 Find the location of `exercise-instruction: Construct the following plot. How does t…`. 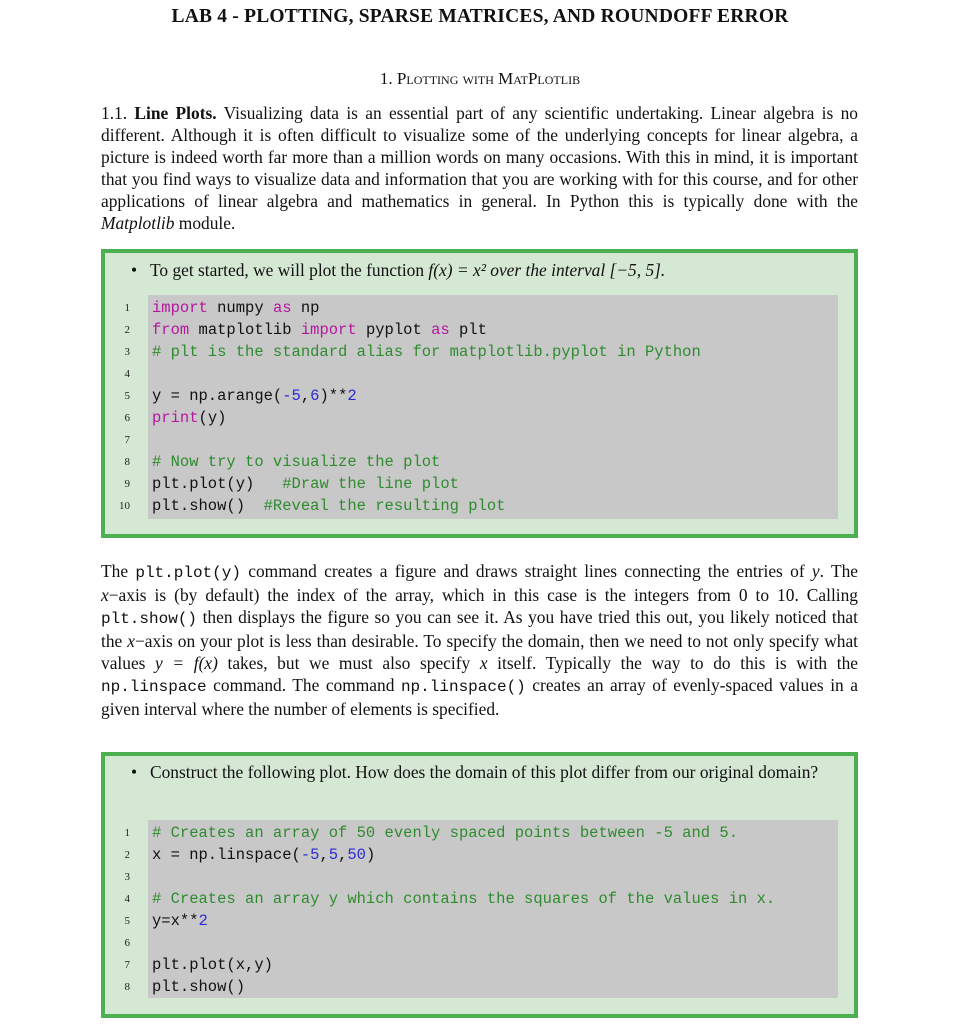

exercise-instruction: Construct the following plot. How does t… is located at coordinates (484, 772).